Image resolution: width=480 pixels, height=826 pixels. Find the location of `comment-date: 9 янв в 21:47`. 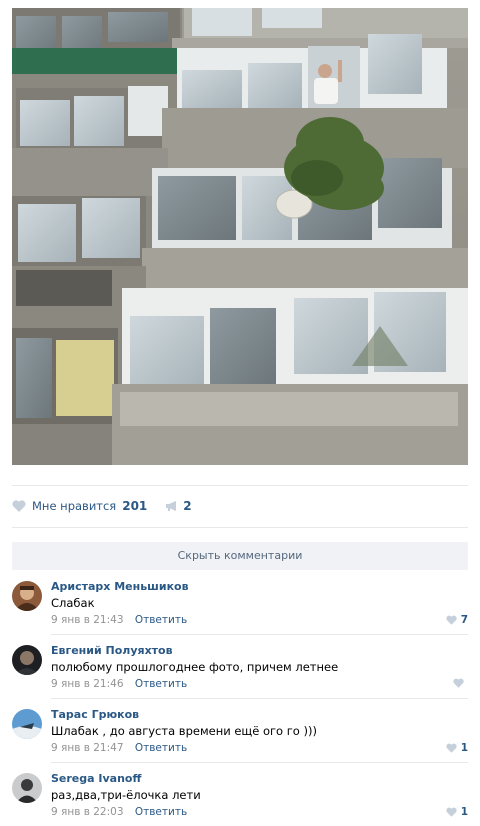

comment-date: 9 янв в 21:47 is located at coordinates (87, 748).